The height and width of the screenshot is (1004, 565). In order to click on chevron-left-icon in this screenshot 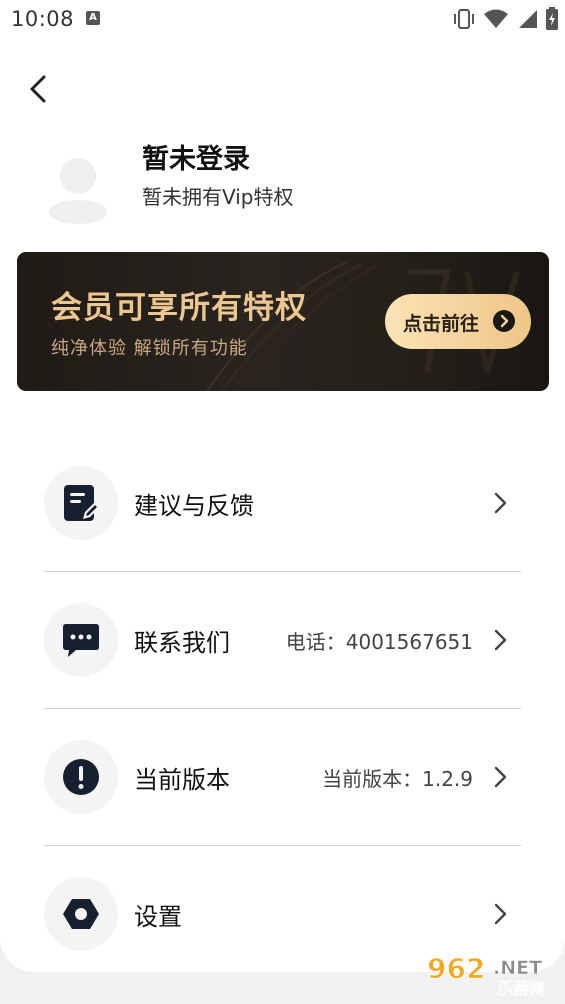, I will do `click(38, 89)`.